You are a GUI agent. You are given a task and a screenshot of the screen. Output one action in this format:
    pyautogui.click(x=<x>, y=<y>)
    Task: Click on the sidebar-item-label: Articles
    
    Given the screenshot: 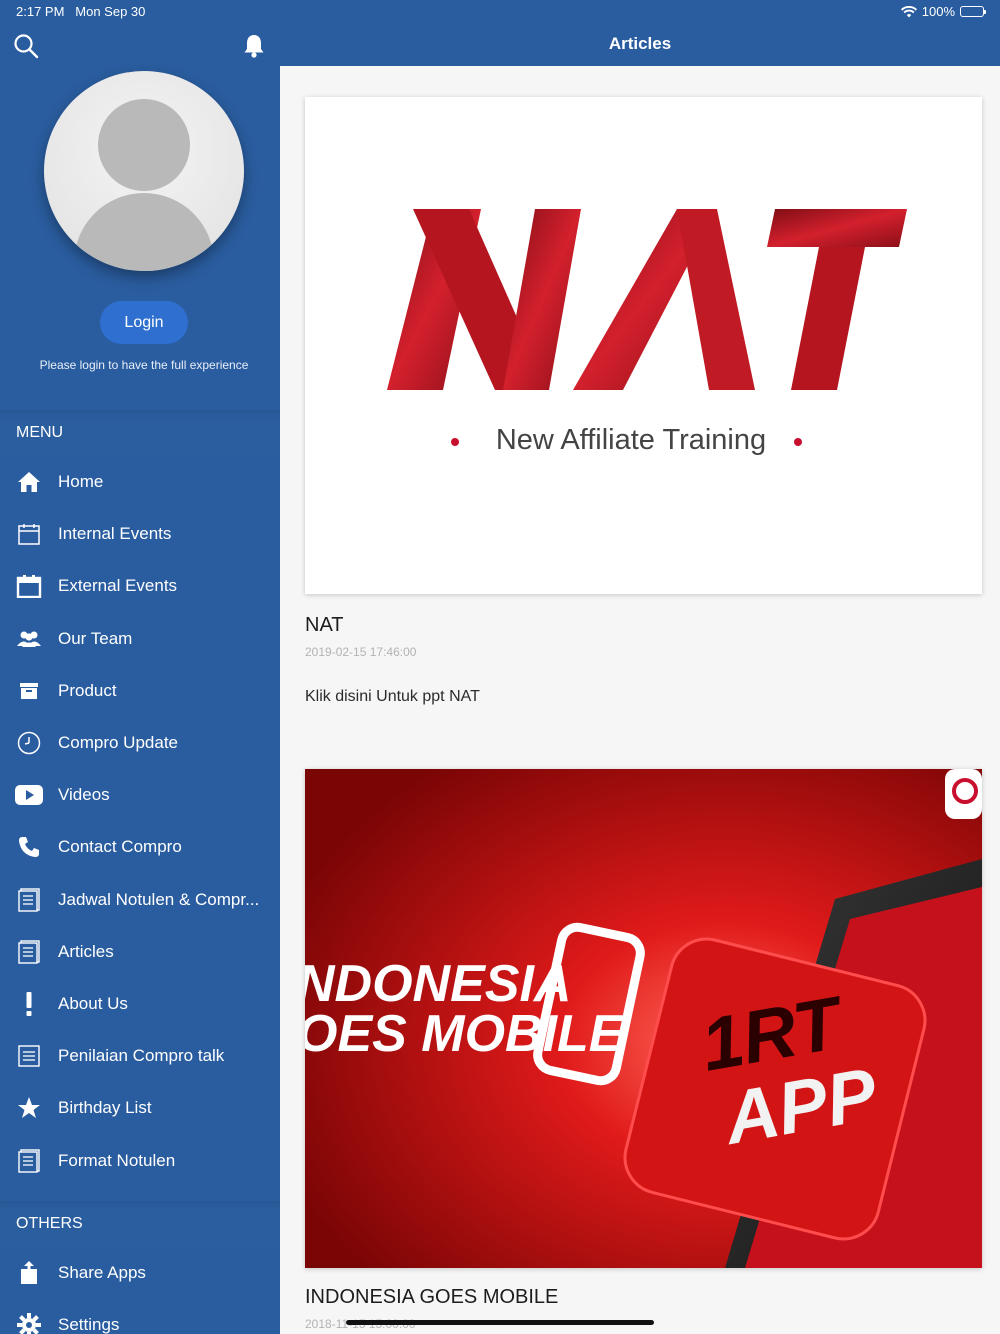 What is the action you would take?
    pyautogui.click(x=86, y=951)
    